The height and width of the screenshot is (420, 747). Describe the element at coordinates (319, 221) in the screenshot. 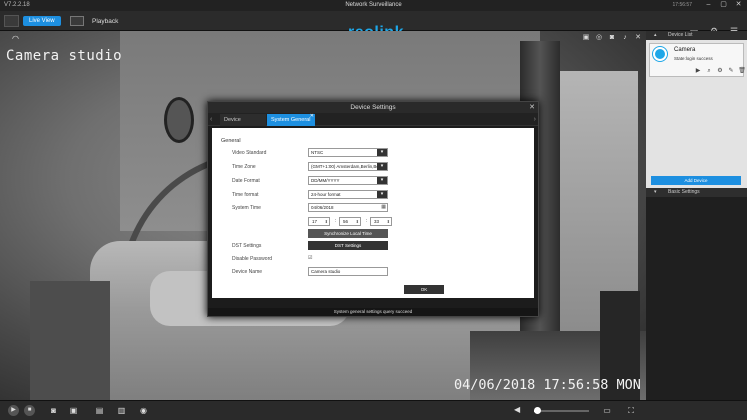

I see `hour-input: 17 ⬍` at that location.